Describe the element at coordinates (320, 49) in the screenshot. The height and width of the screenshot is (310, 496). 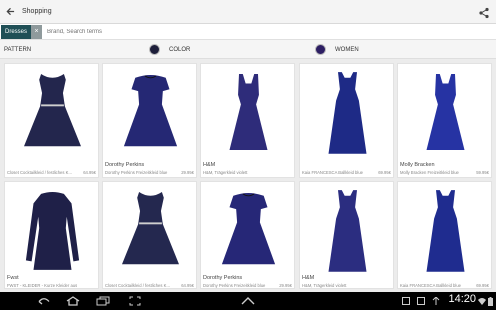
I see `gender-swatch-icon` at that location.